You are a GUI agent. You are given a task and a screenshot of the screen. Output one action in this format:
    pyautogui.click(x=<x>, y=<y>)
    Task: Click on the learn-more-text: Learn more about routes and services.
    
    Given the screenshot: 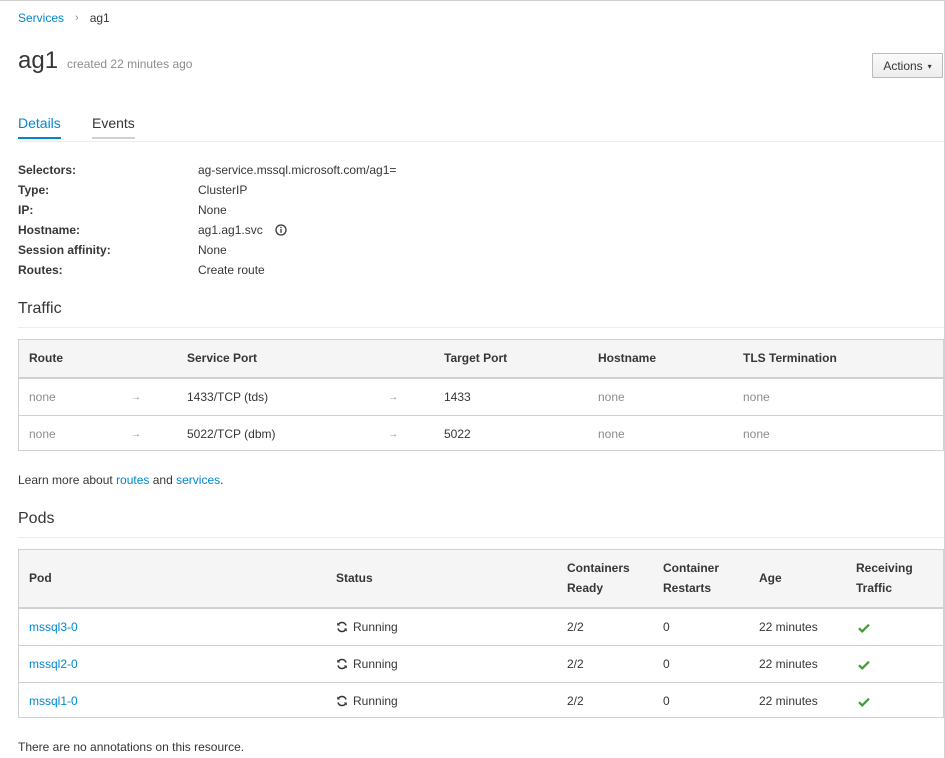 What is the action you would take?
    pyautogui.click(x=120, y=480)
    